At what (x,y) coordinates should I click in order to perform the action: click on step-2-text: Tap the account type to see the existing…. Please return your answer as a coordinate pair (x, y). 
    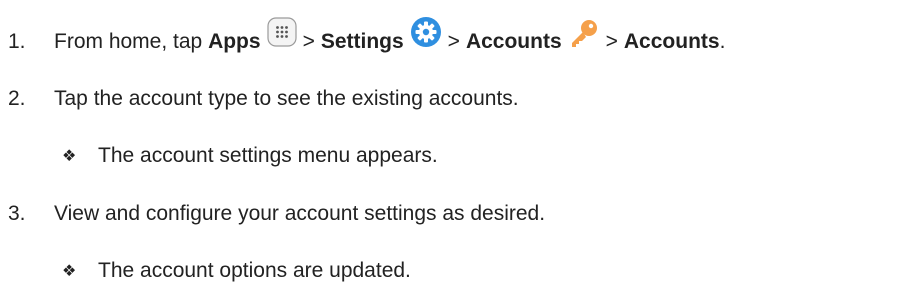
    Looking at the image, I should click on (286, 98).